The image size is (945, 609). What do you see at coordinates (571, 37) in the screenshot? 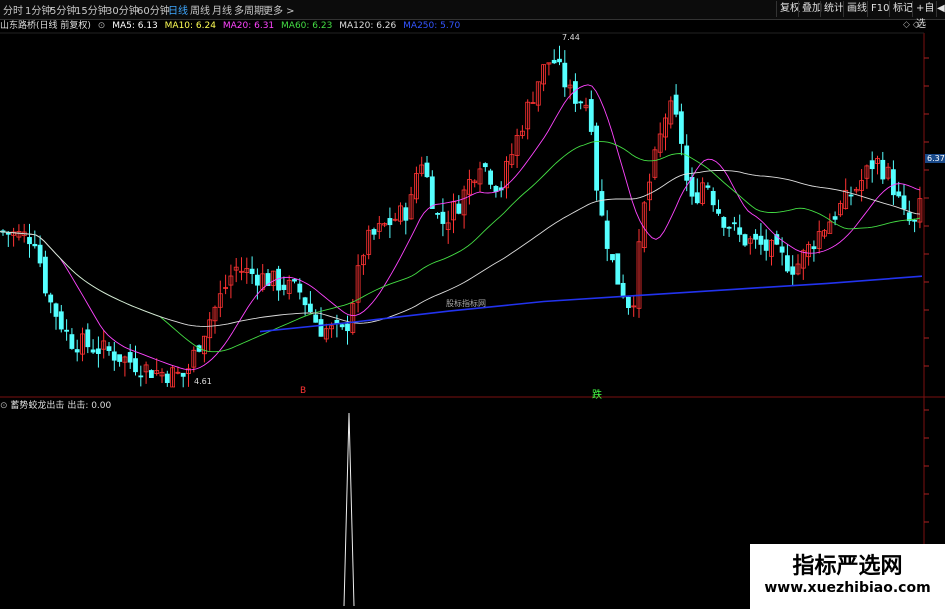
I see `high-label: 7.44` at bounding box center [571, 37].